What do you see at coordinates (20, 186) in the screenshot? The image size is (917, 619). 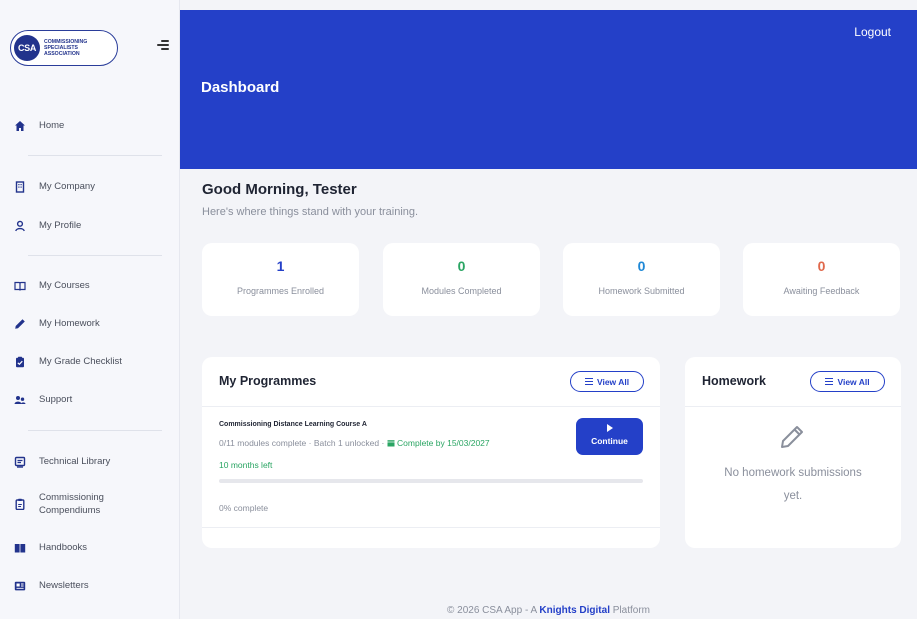 I see `building-icon` at bounding box center [20, 186].